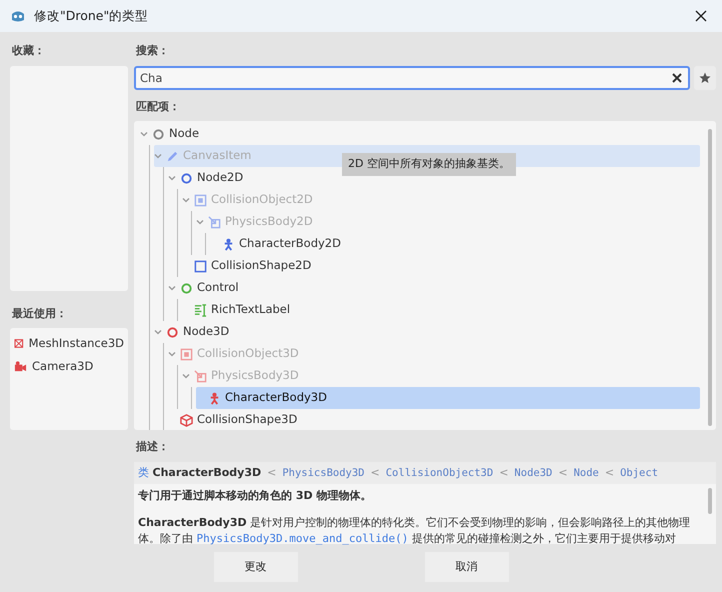  I want to click on window-title: 修改"Drone"的类型, so click(91, 15).